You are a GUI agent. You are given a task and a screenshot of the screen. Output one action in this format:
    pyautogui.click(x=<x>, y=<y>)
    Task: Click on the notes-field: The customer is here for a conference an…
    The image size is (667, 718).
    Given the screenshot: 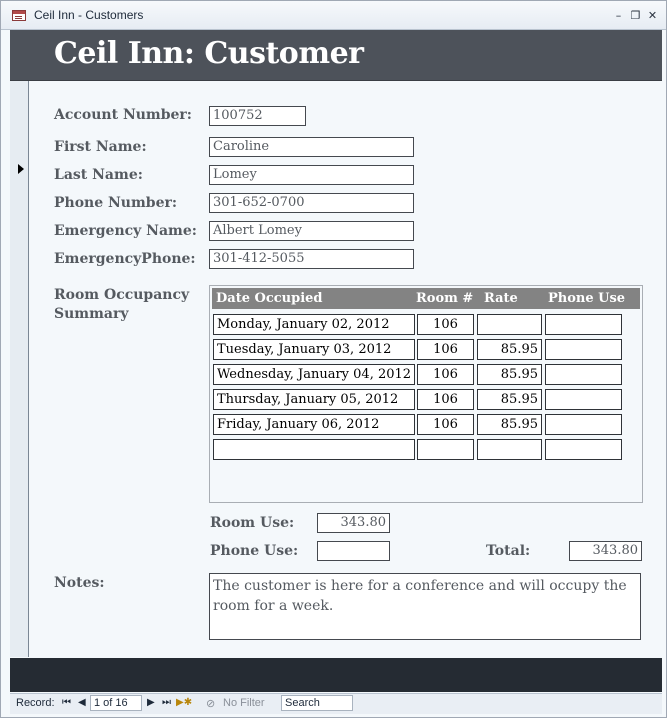 What is the action you would take?
    pyautogui.click(x=425, y=606)
    